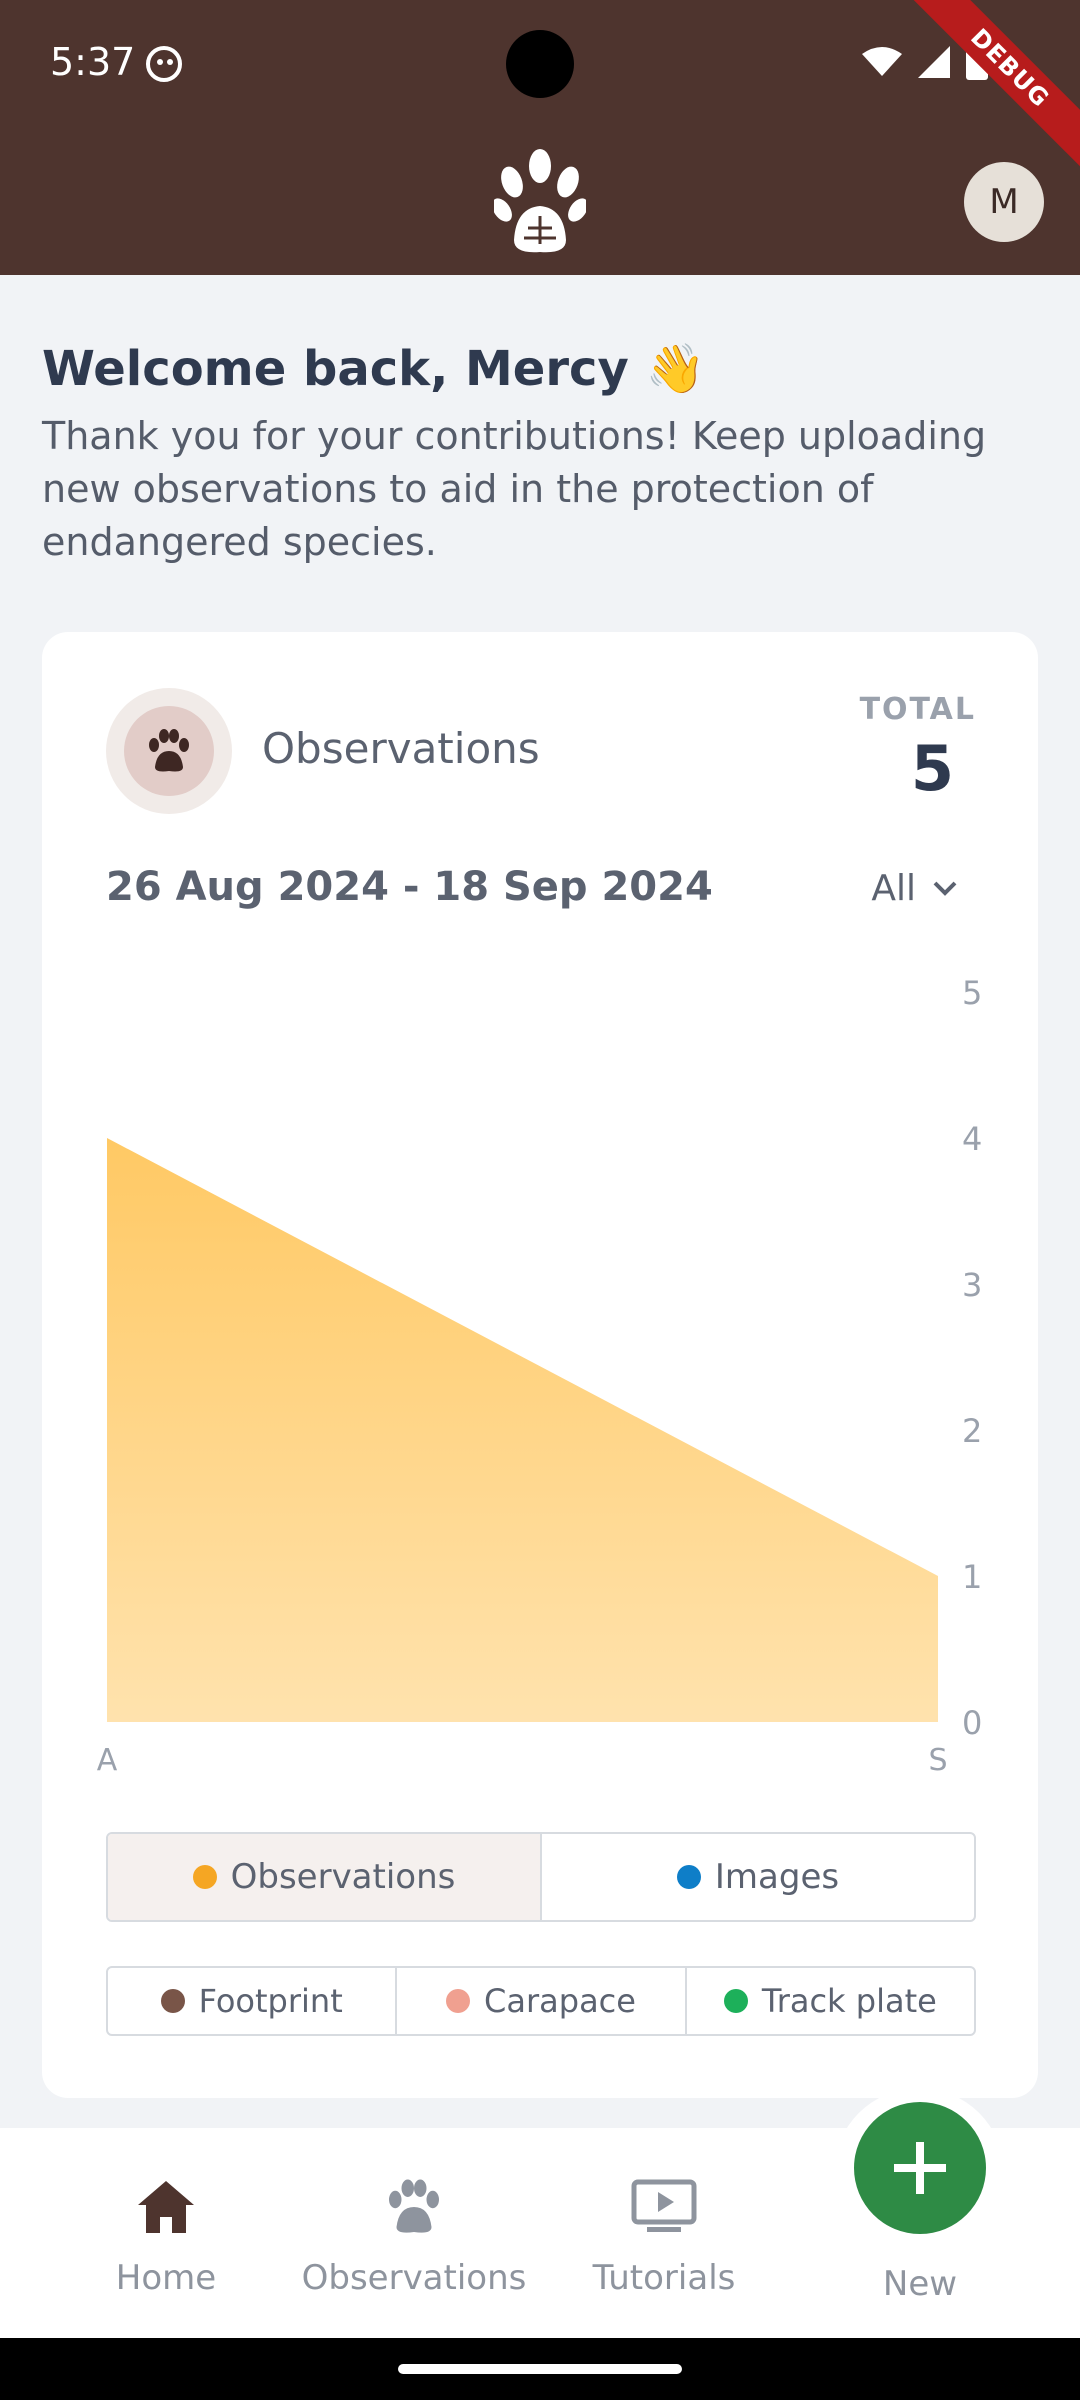 Image resolution: width=1080 pixels, height=2400 pixels. Describe the element at coordinates (401, 748) in the screenshot. I see `card-title: Observations` at that location.